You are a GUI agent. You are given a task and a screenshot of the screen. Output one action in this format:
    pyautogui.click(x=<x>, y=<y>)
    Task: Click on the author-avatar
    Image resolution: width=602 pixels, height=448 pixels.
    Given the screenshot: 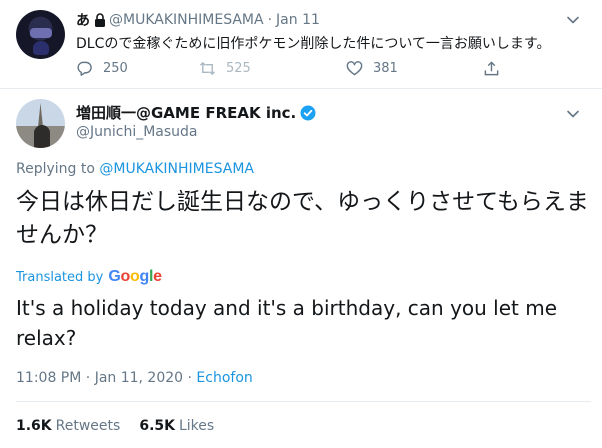 What is the action you would take?
    pyautogui.click(x=40, y=123)
    